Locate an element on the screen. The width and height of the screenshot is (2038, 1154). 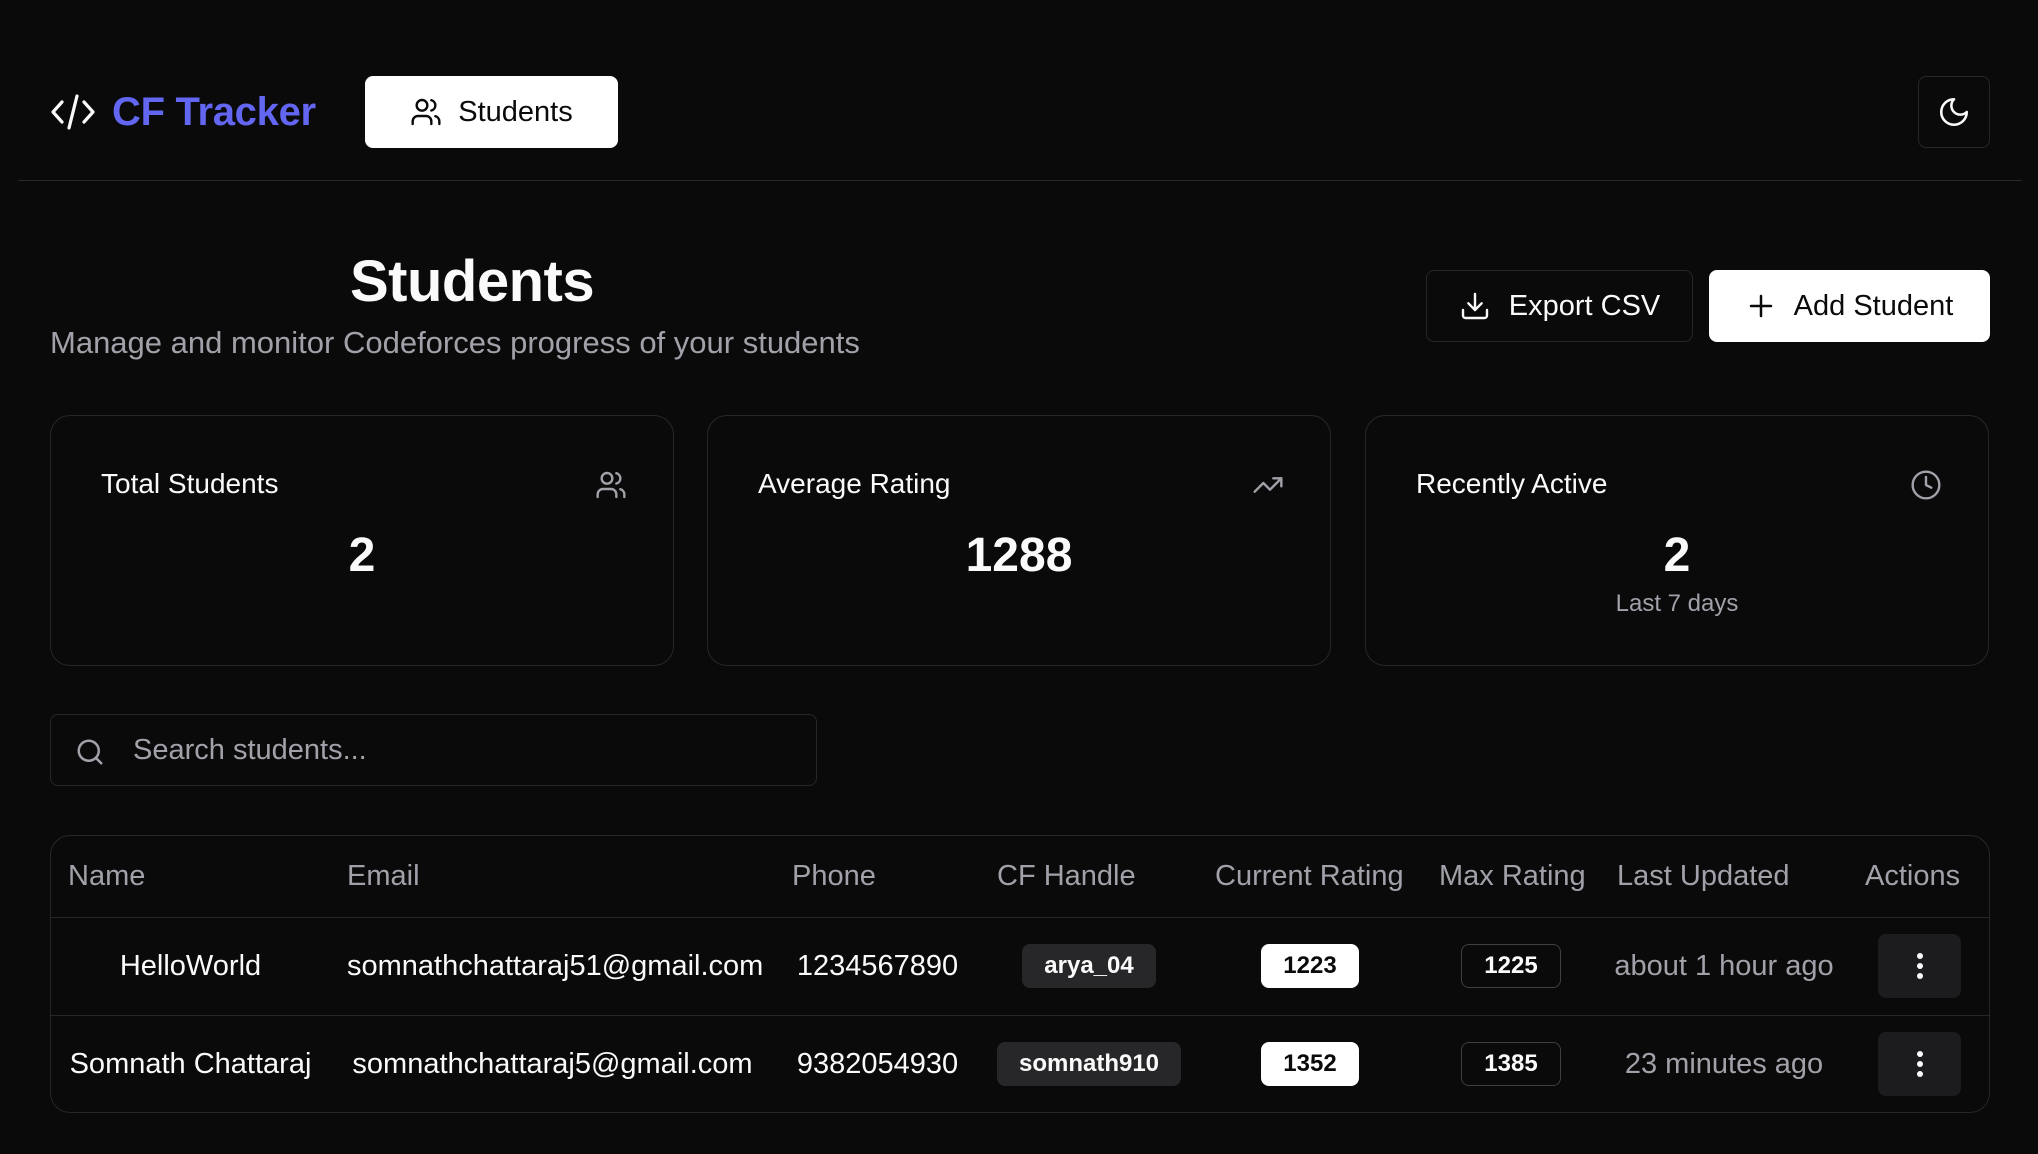
current-rating-cell: 1223 is located at coordinates (1310, 966).